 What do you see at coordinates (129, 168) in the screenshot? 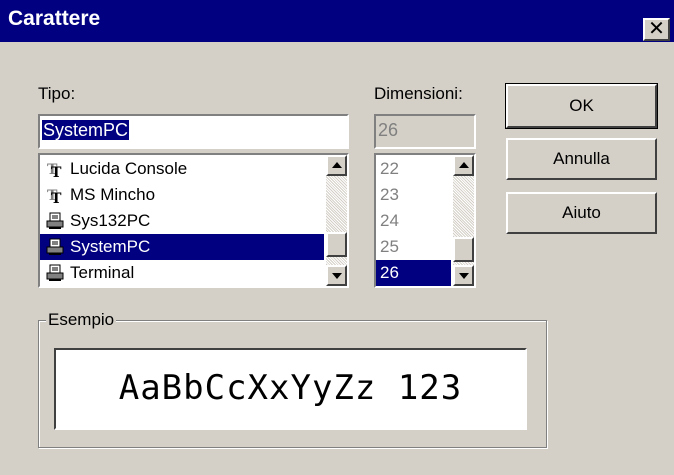
I see `font-list-item-label: Lucida Console` at bounding box center [129, 168].